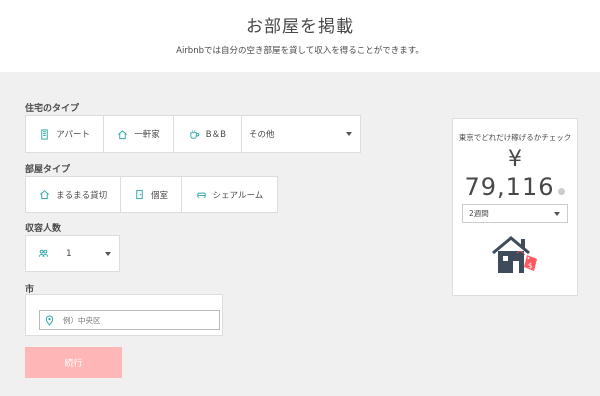 This screenshot has width=600, height=396. Describe the element at coordinates (515, 159) in the screenshot. I see `currency-symbol: ¥` at that location.